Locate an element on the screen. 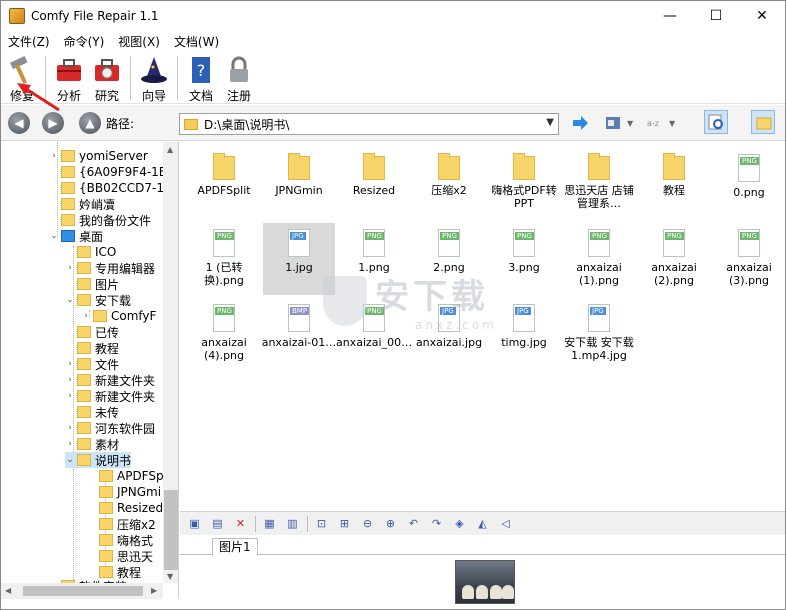  register-button: 注册 is located at coordinates (239, 78).